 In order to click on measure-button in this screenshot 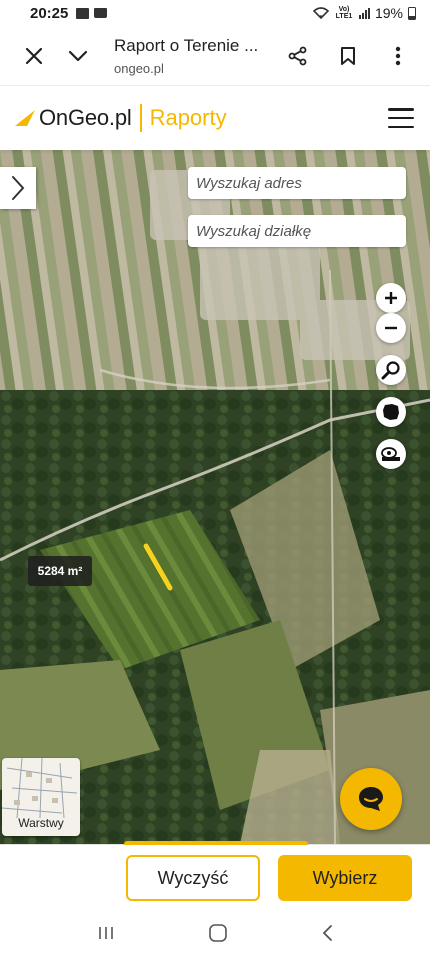, I will do `click(391, 454)`.